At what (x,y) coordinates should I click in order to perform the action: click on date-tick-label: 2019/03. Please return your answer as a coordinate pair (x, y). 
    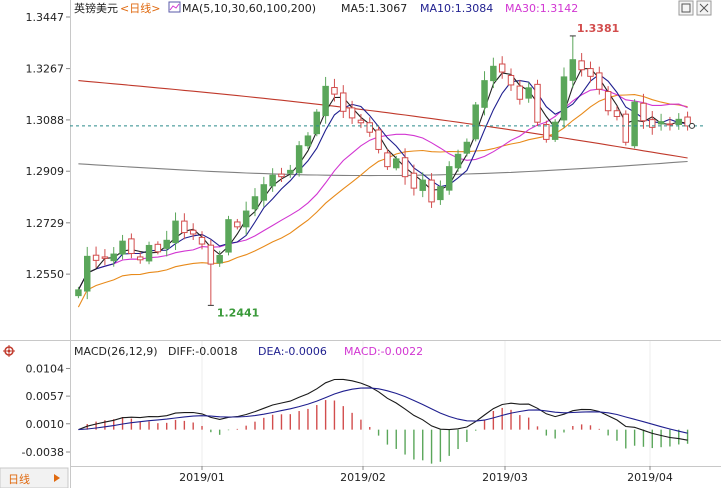
    Looking at the image, I should click on (505, 477).